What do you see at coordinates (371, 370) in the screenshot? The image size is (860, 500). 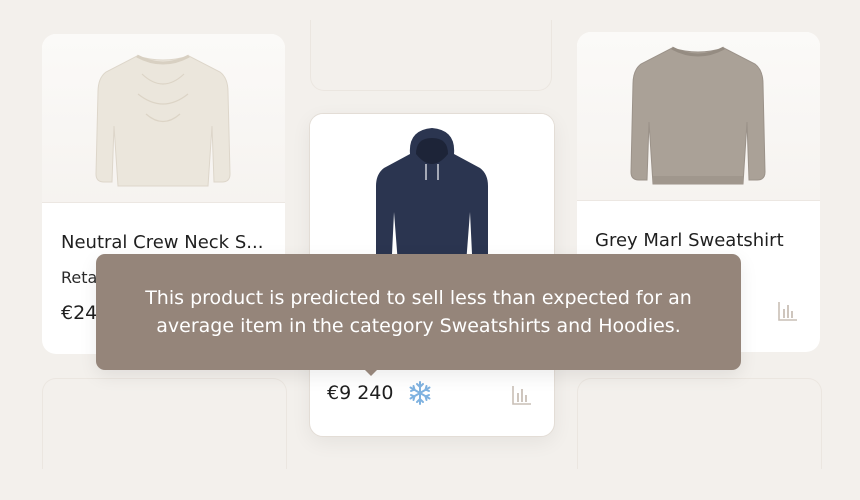 I see `tooltip-arrow` at bounding box center [371, 370].